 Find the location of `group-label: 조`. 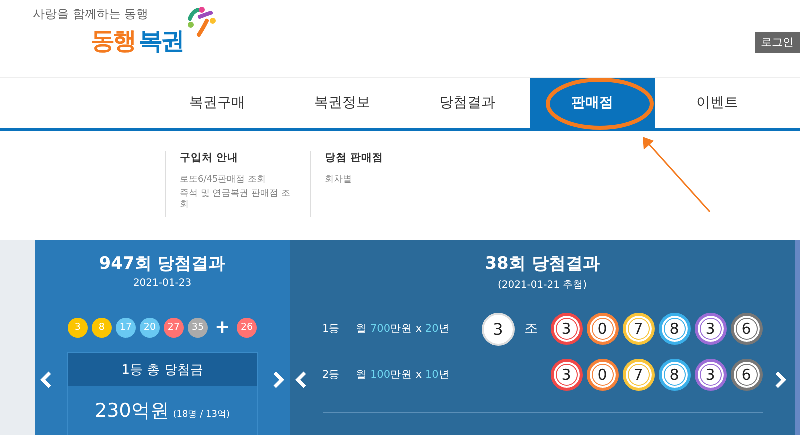

group-label: 조 is located at coordinates (532, 329).